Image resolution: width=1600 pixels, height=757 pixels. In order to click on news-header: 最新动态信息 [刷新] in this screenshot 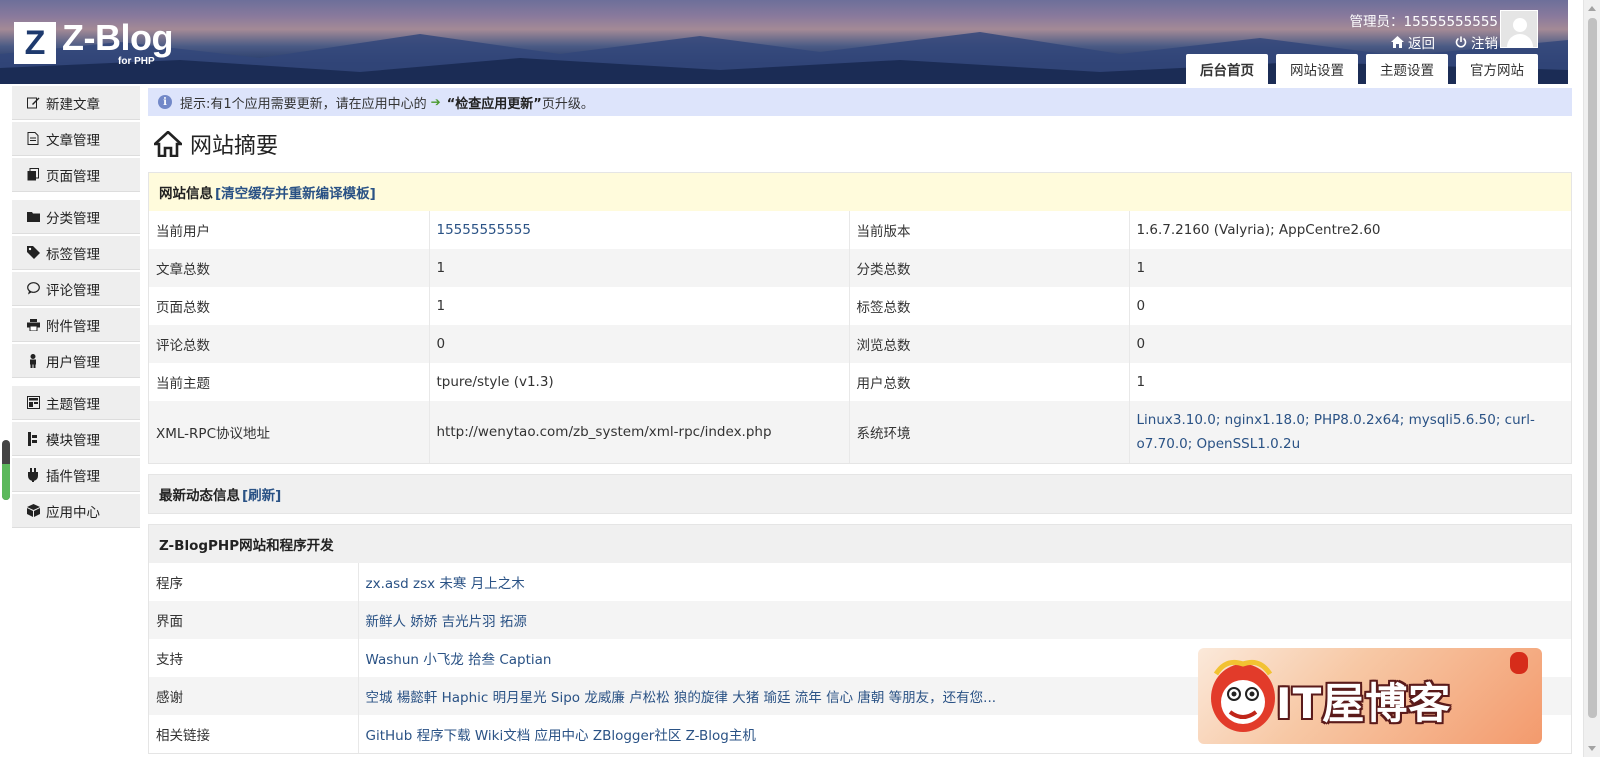, I will do `click(860, 494)`.